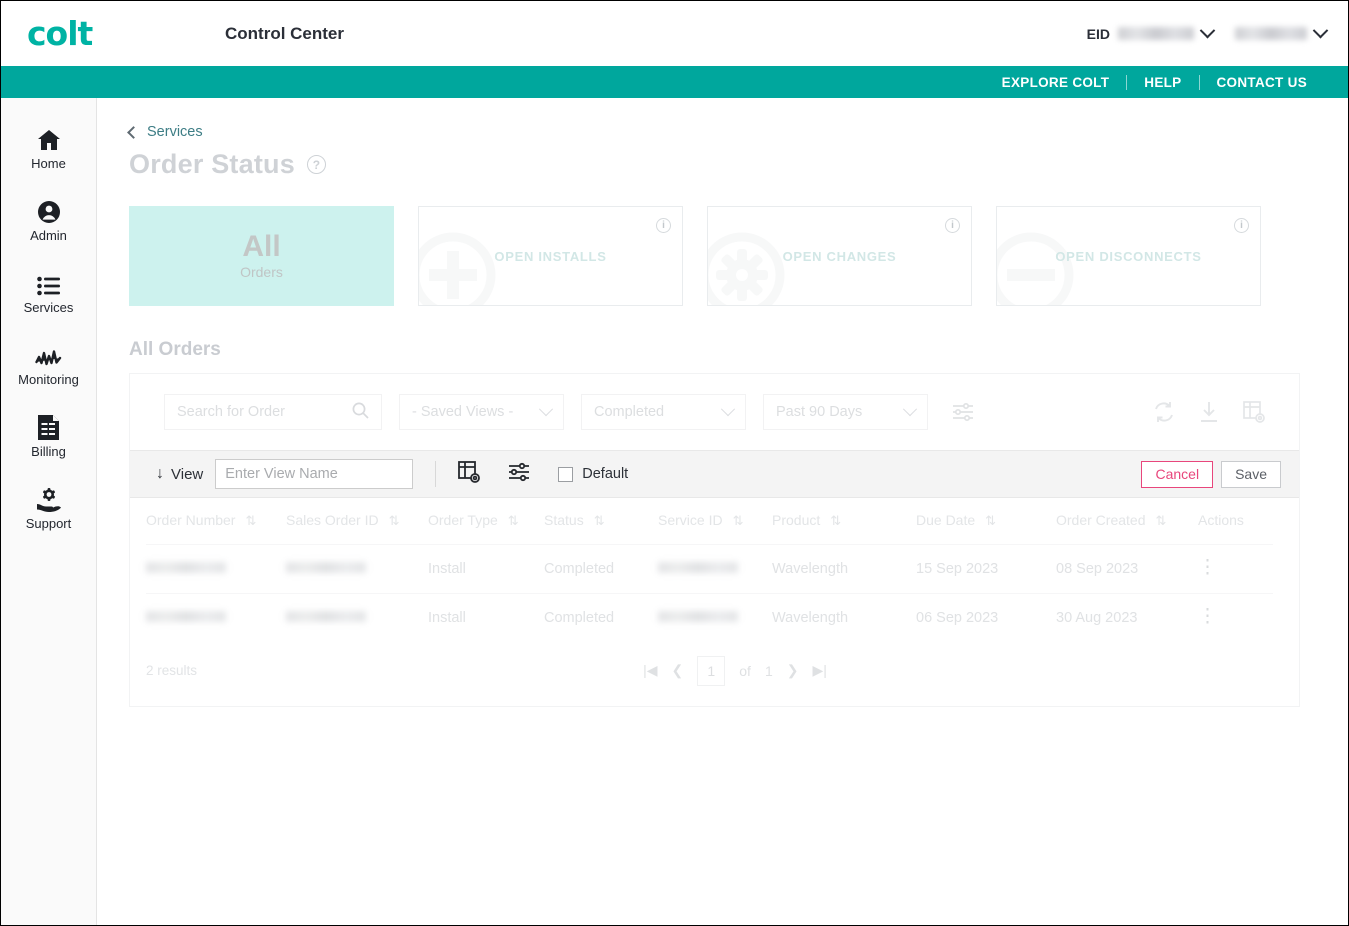 This screenshot has height=926, width=1349. Describe the element at coordinates (133, 132) in the screenshot. I see `chevron-left-icon` at that location.